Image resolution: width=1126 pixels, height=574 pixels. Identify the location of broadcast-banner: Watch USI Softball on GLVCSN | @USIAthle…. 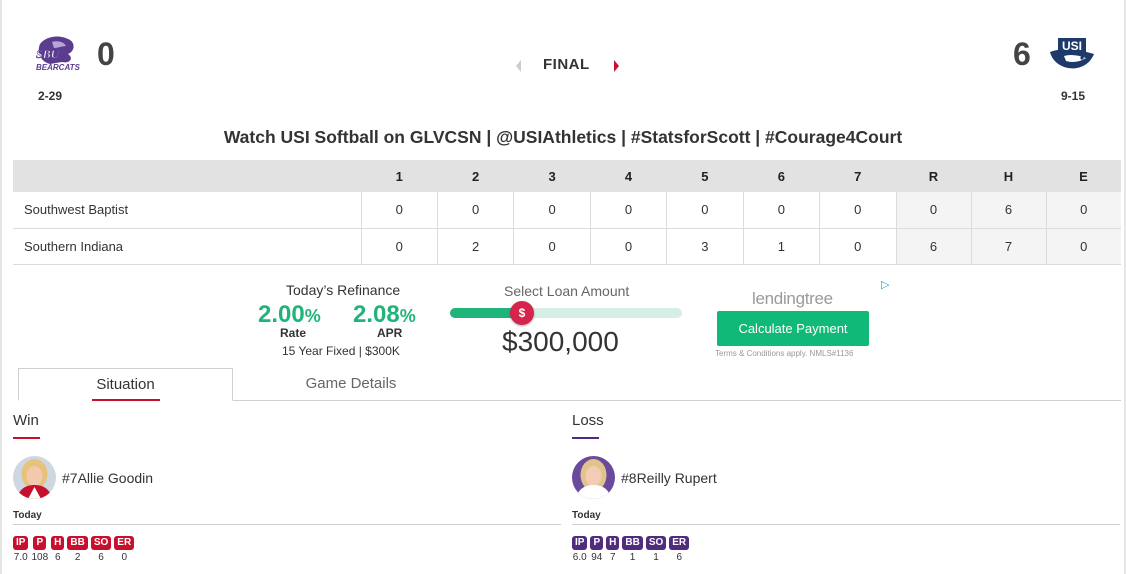
(563, 137).